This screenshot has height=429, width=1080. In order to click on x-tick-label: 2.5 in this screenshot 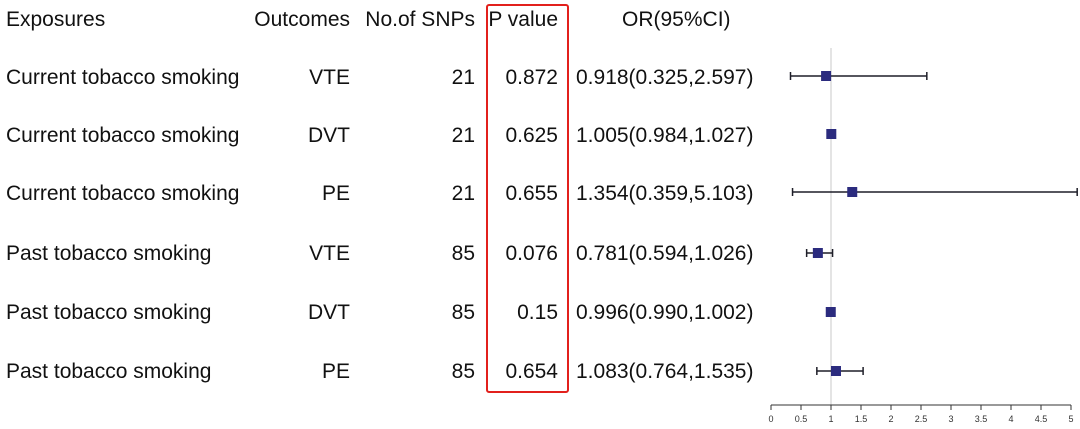, I will do `click(921, 419)`.